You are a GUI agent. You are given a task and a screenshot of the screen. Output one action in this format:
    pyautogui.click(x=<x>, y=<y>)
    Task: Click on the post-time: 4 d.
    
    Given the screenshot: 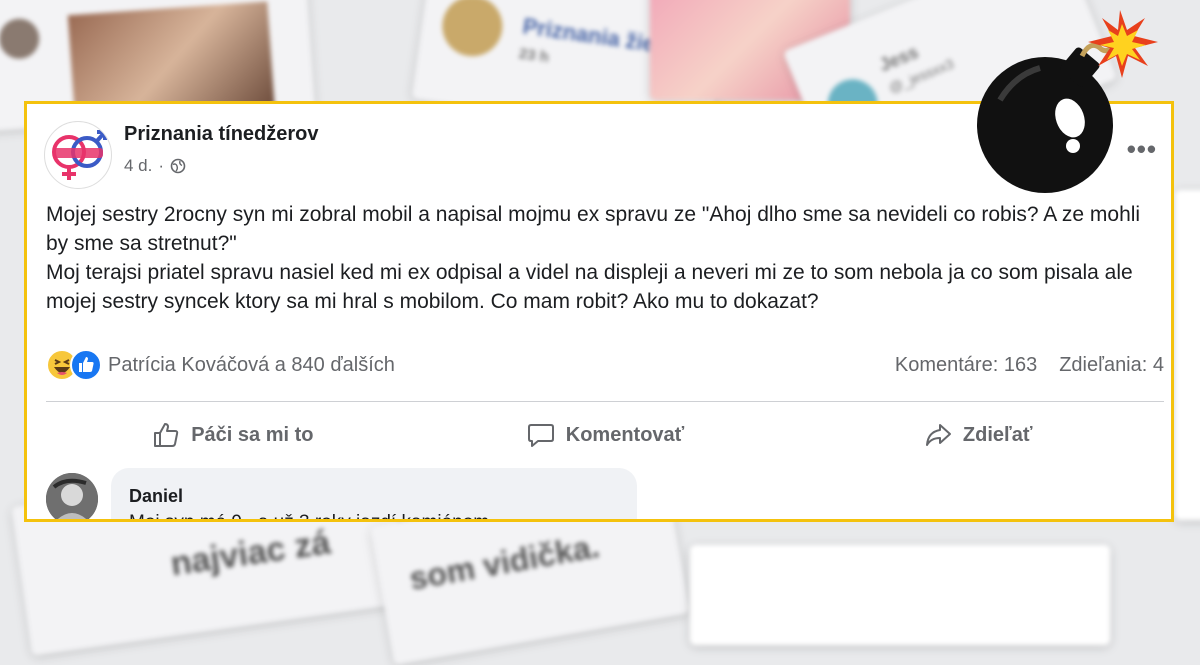 What is the action you would take?
    pyautogui.click(x=138, y=166)
    